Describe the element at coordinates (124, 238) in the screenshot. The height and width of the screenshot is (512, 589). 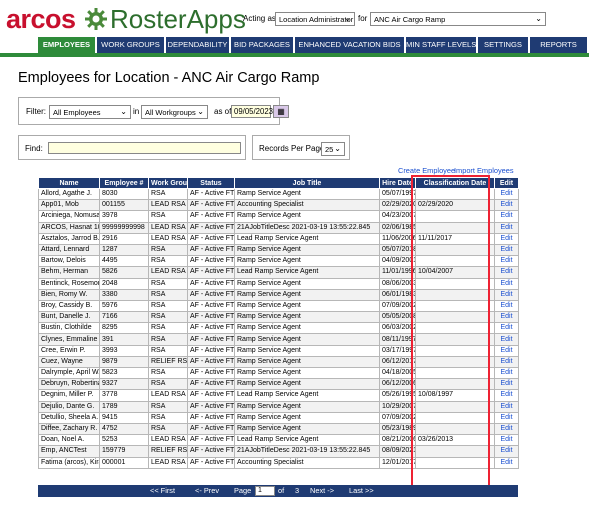
I see `cell-employee-number: 2916` at that location.